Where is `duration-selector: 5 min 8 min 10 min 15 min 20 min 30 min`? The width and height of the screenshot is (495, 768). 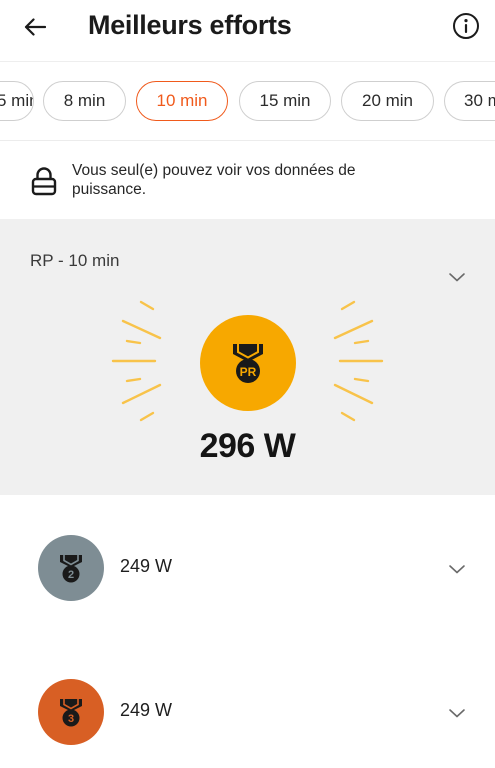
duration-selector: 5 min 8 min 10 min 15 min 20 min 30 min is located at coordinates (247, 102).